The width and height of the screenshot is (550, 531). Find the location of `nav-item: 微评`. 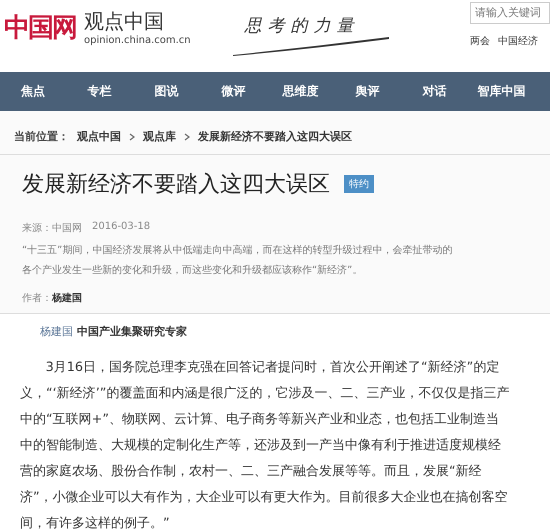

nav-item: 微评 is located at coordinates (233, 91).